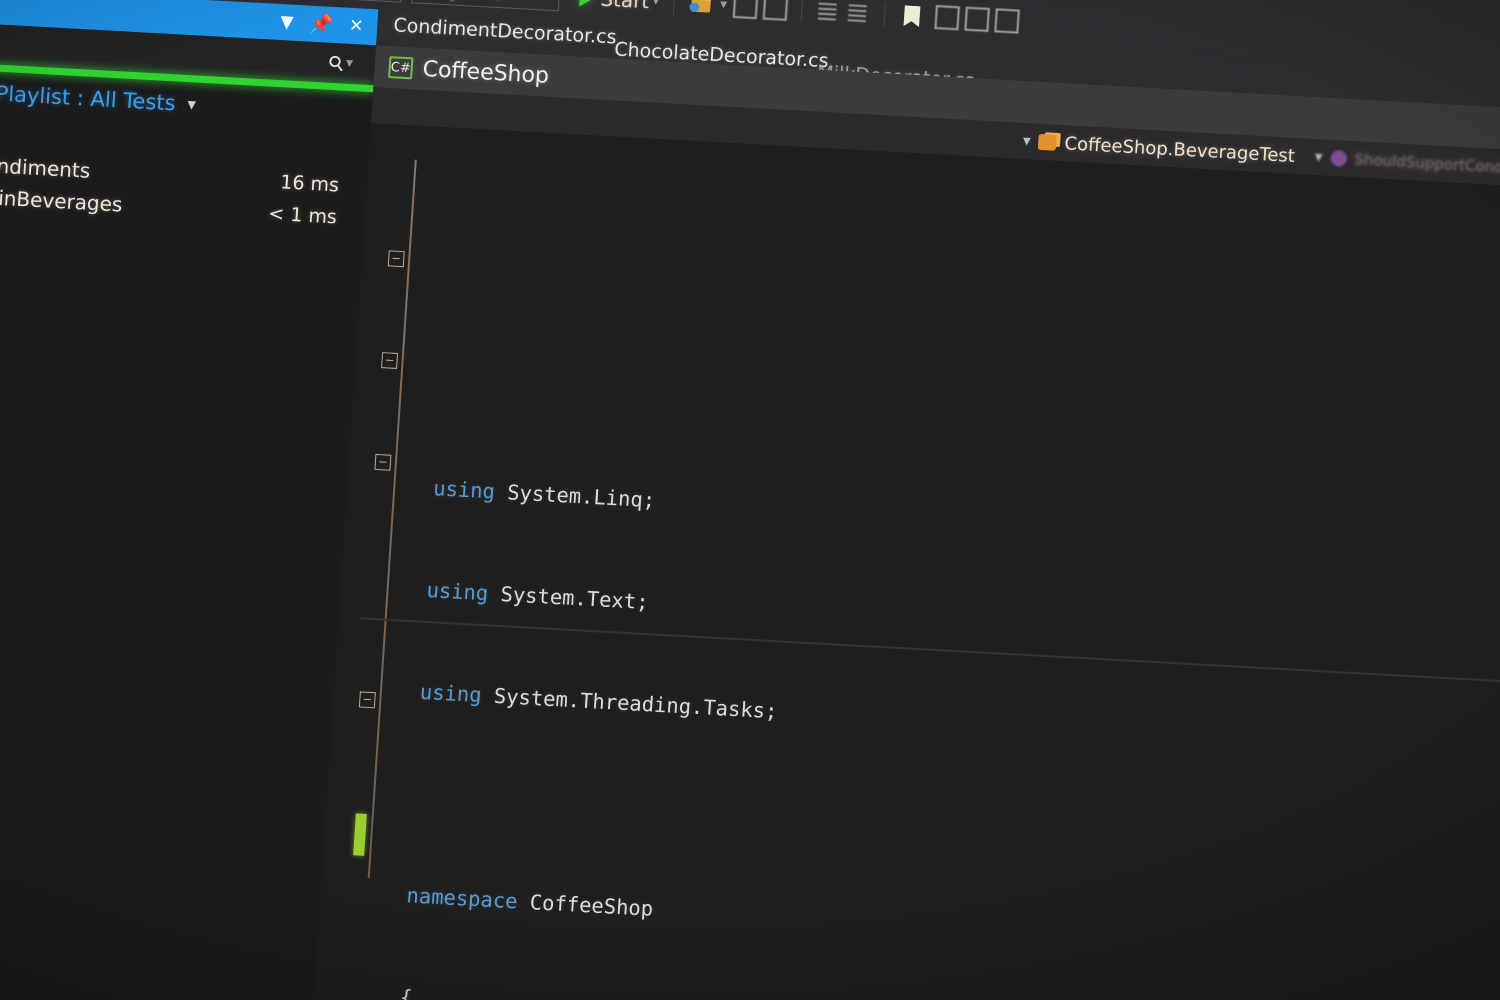 This screenshot has height=1000, width=1500. Describe the element at coordinates (383, 462) in the screenshot. I see `fold-toggle-method-1: –` at that location.